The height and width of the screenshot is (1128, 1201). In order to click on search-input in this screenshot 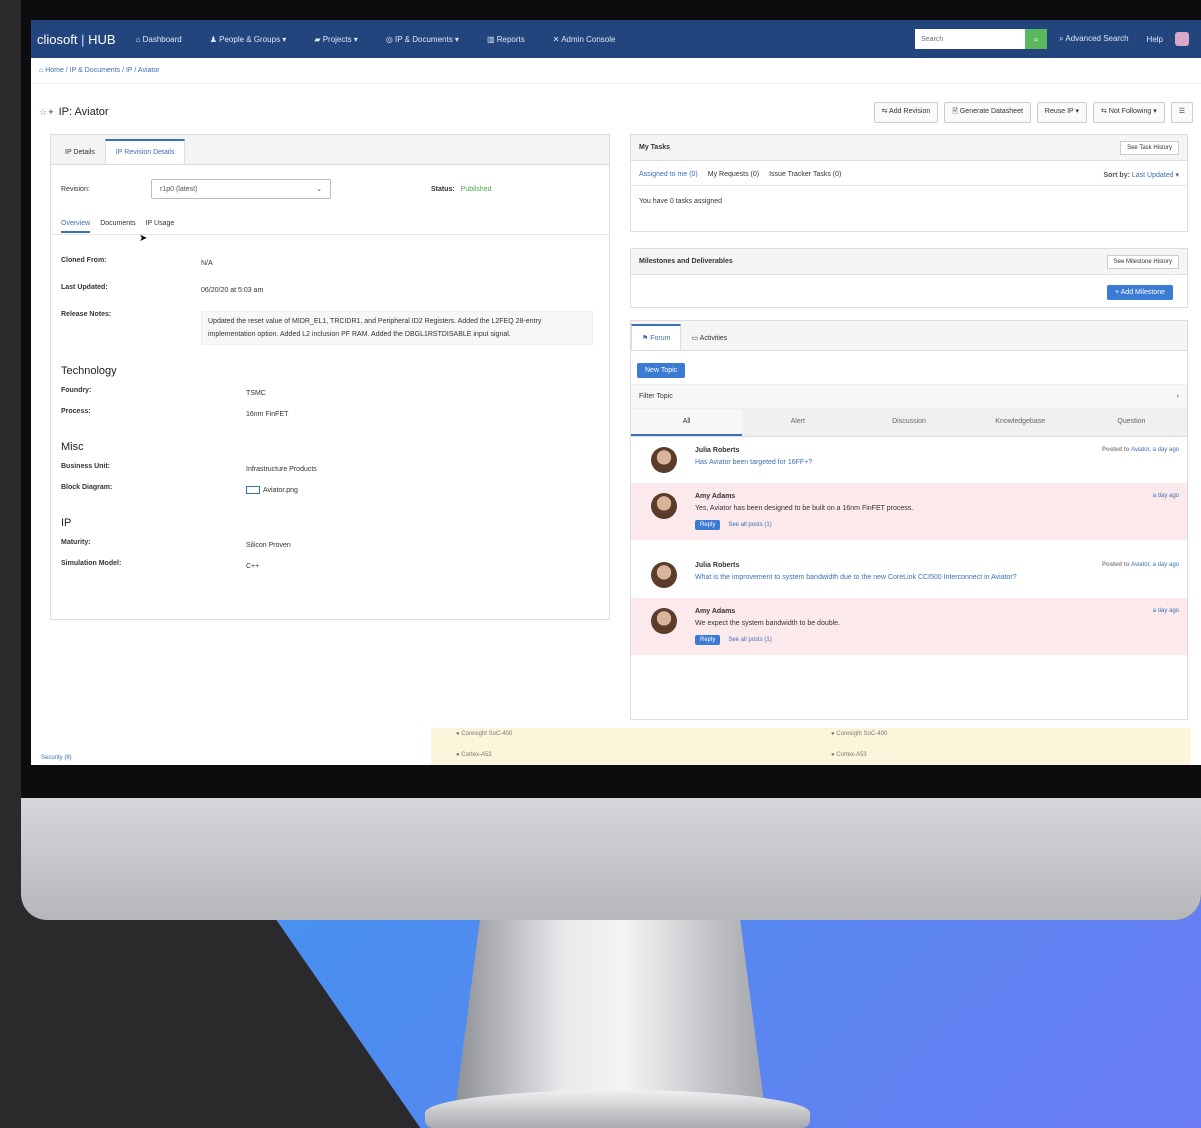, I will do `click(970, 39)`.